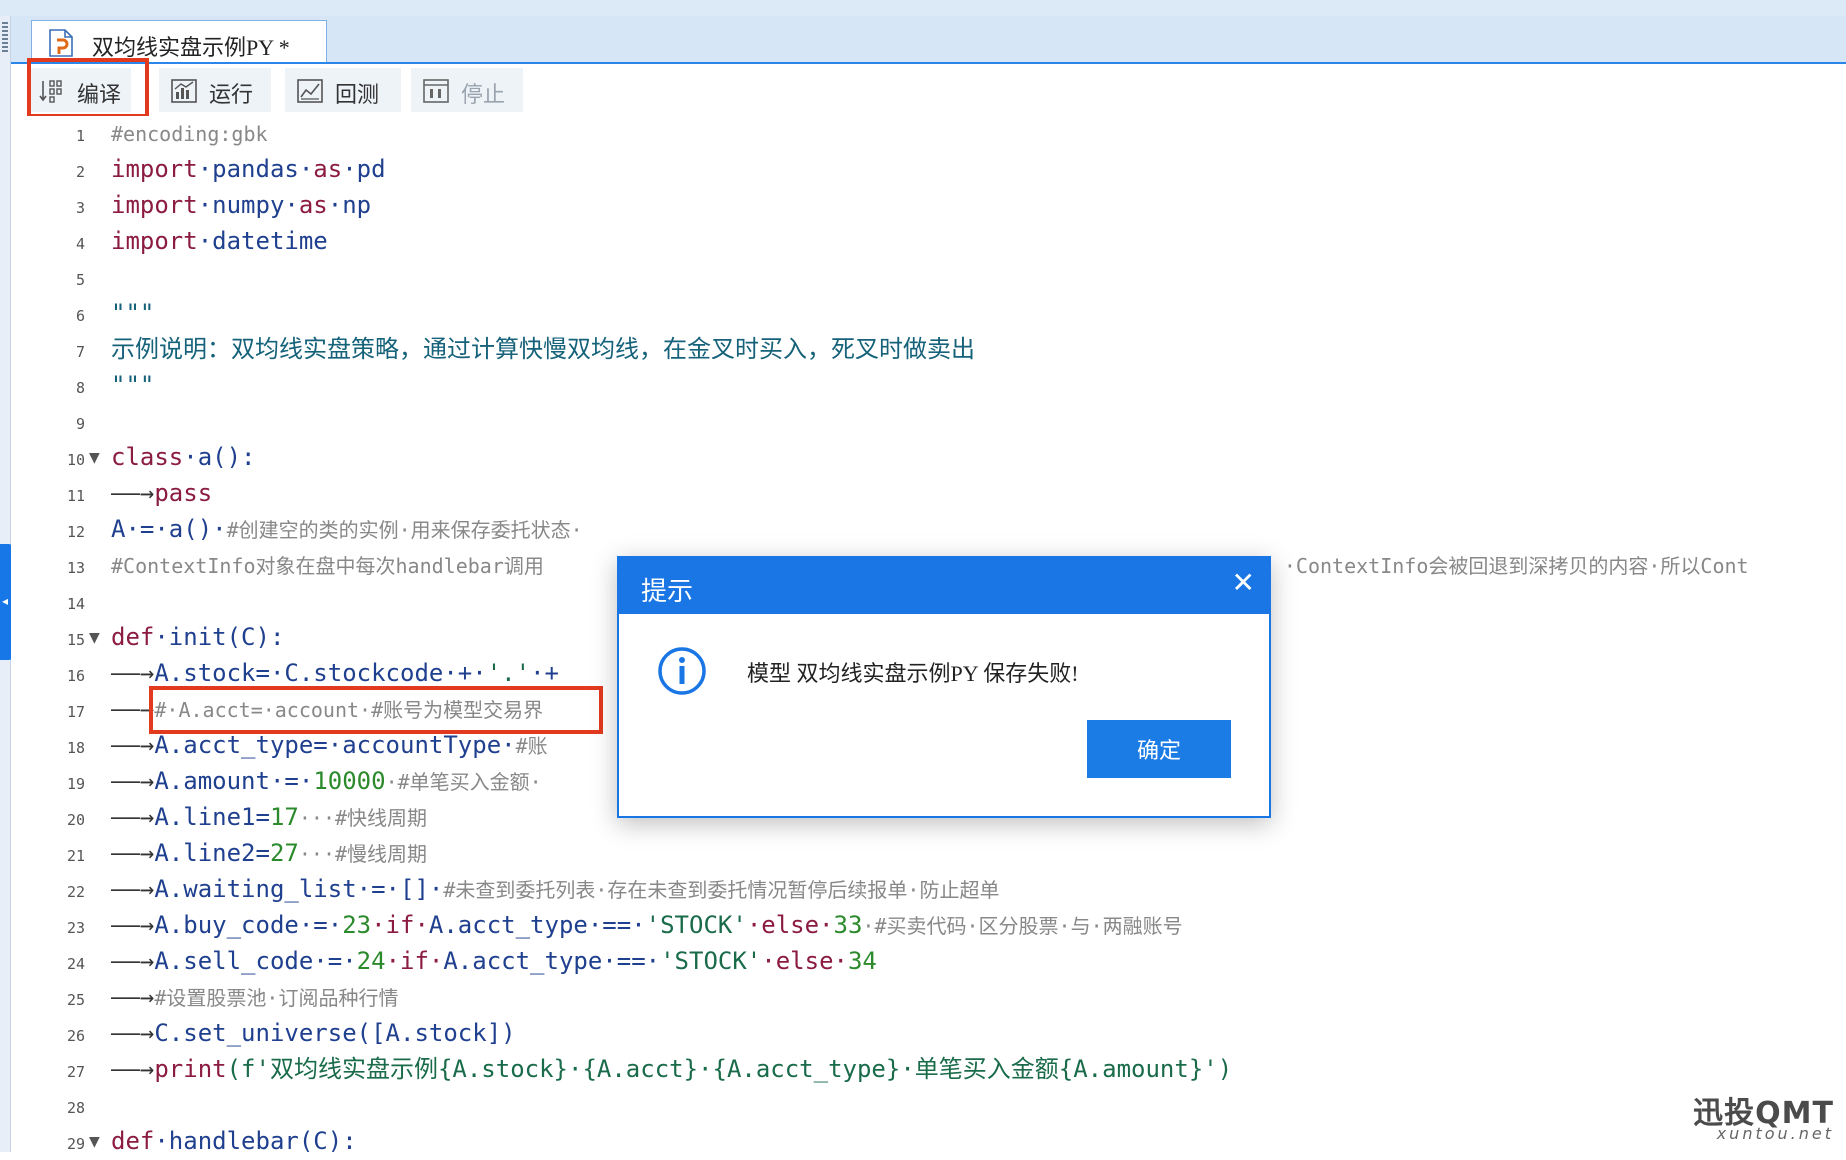  What do you see at coordinates (928, 278) in the screenshot?
I see `code-line: 5` at bounding box center [928, 278].